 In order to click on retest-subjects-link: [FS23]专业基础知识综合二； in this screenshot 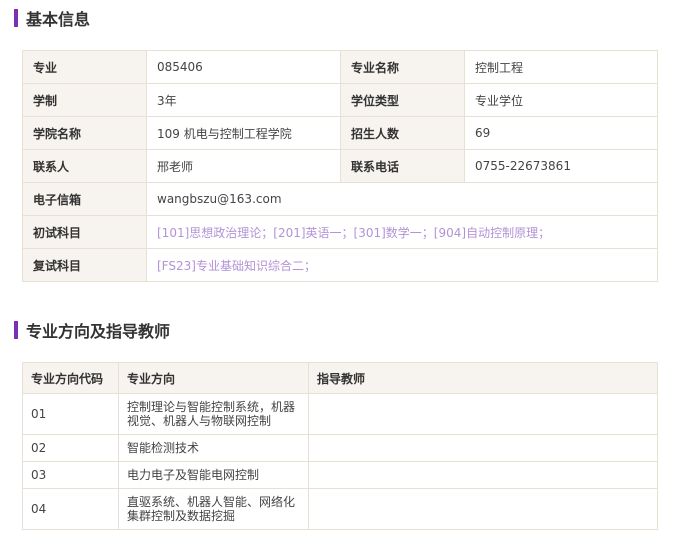, I will do `click(402, 265)`.